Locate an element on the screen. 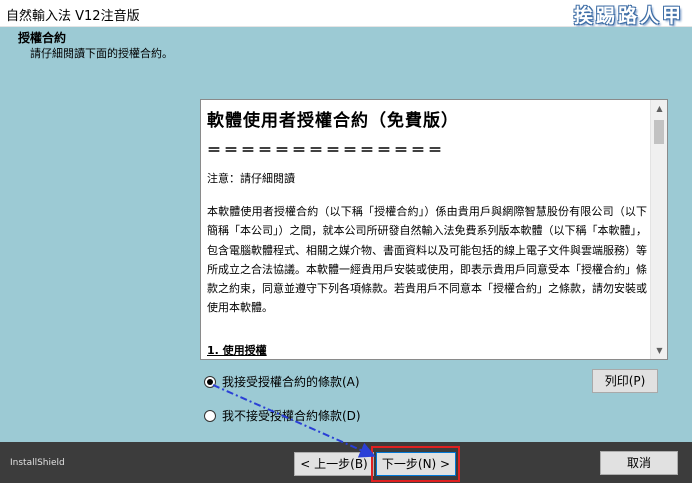  license-scrollbar: ▲ ▼ is located at coordinates (658, 229).